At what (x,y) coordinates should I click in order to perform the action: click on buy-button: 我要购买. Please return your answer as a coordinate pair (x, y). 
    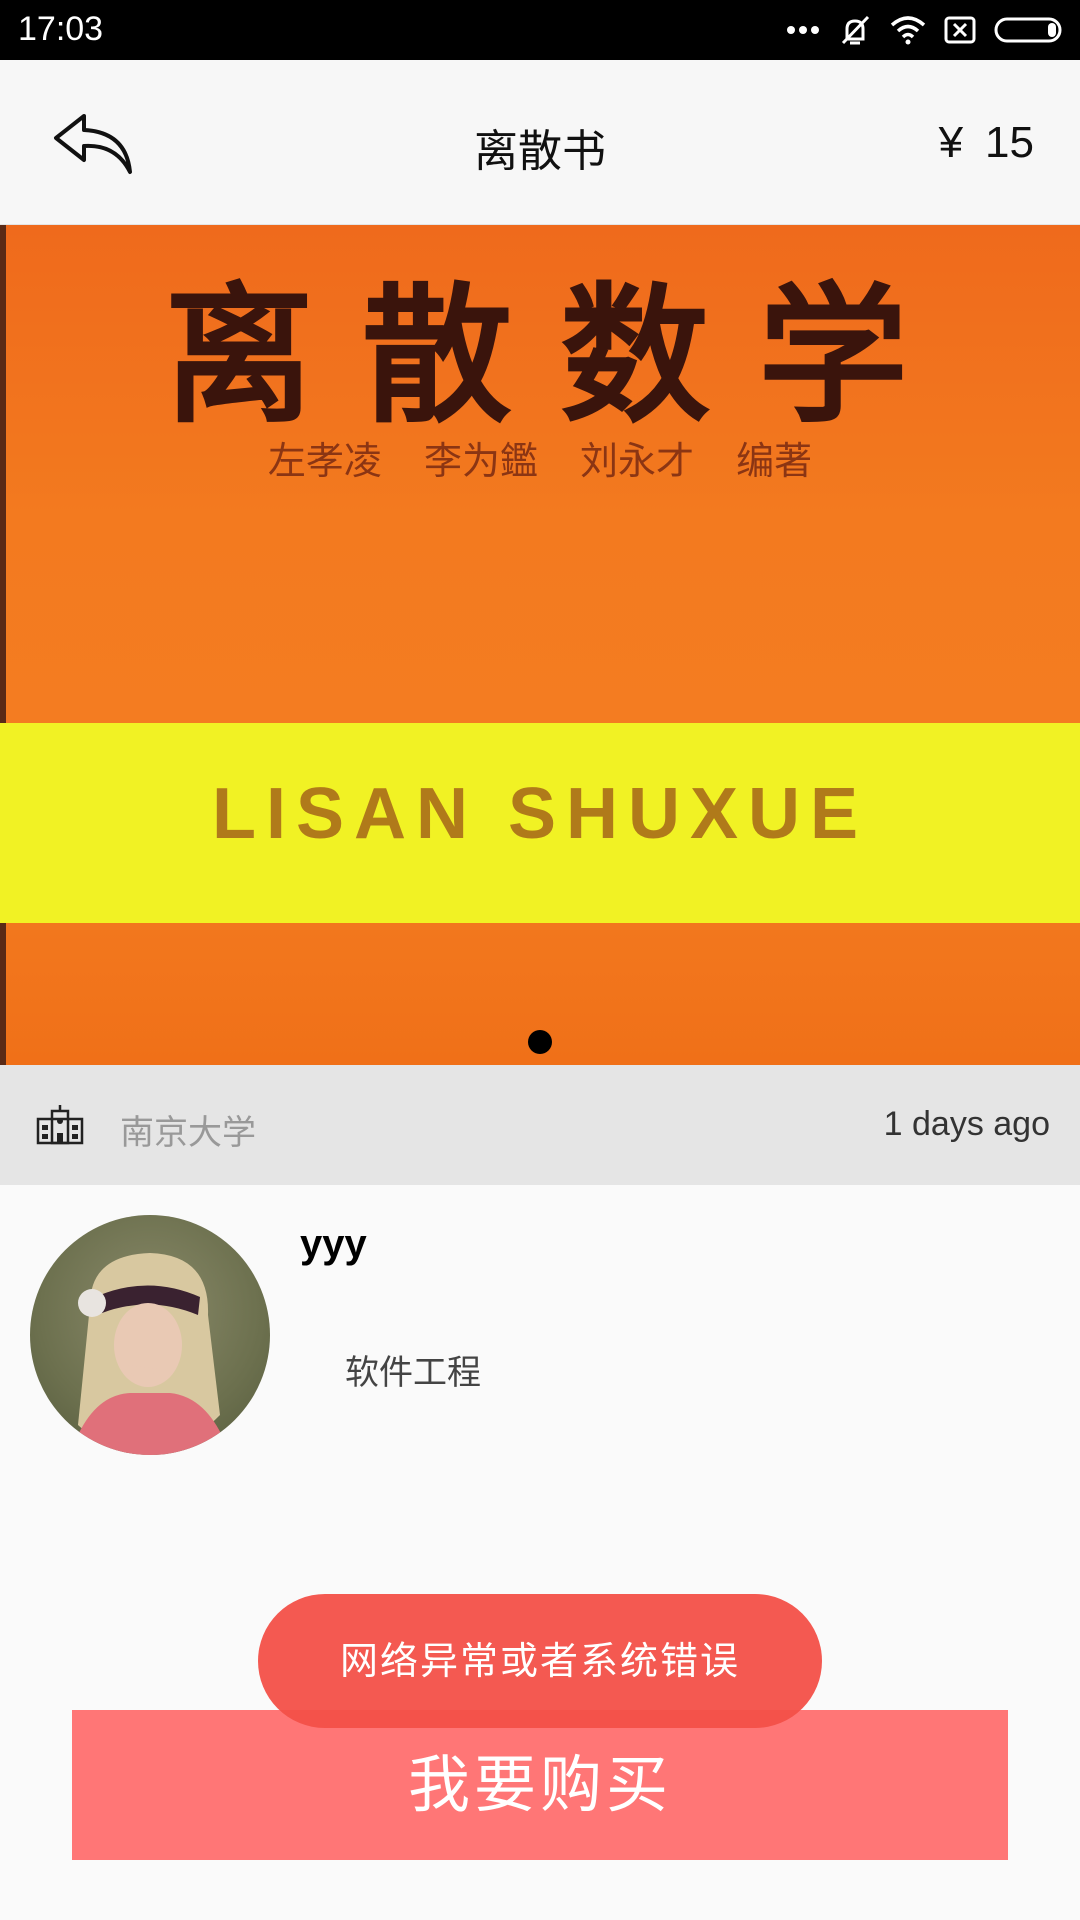
    Looking at the image, I should click on (540, 1785).